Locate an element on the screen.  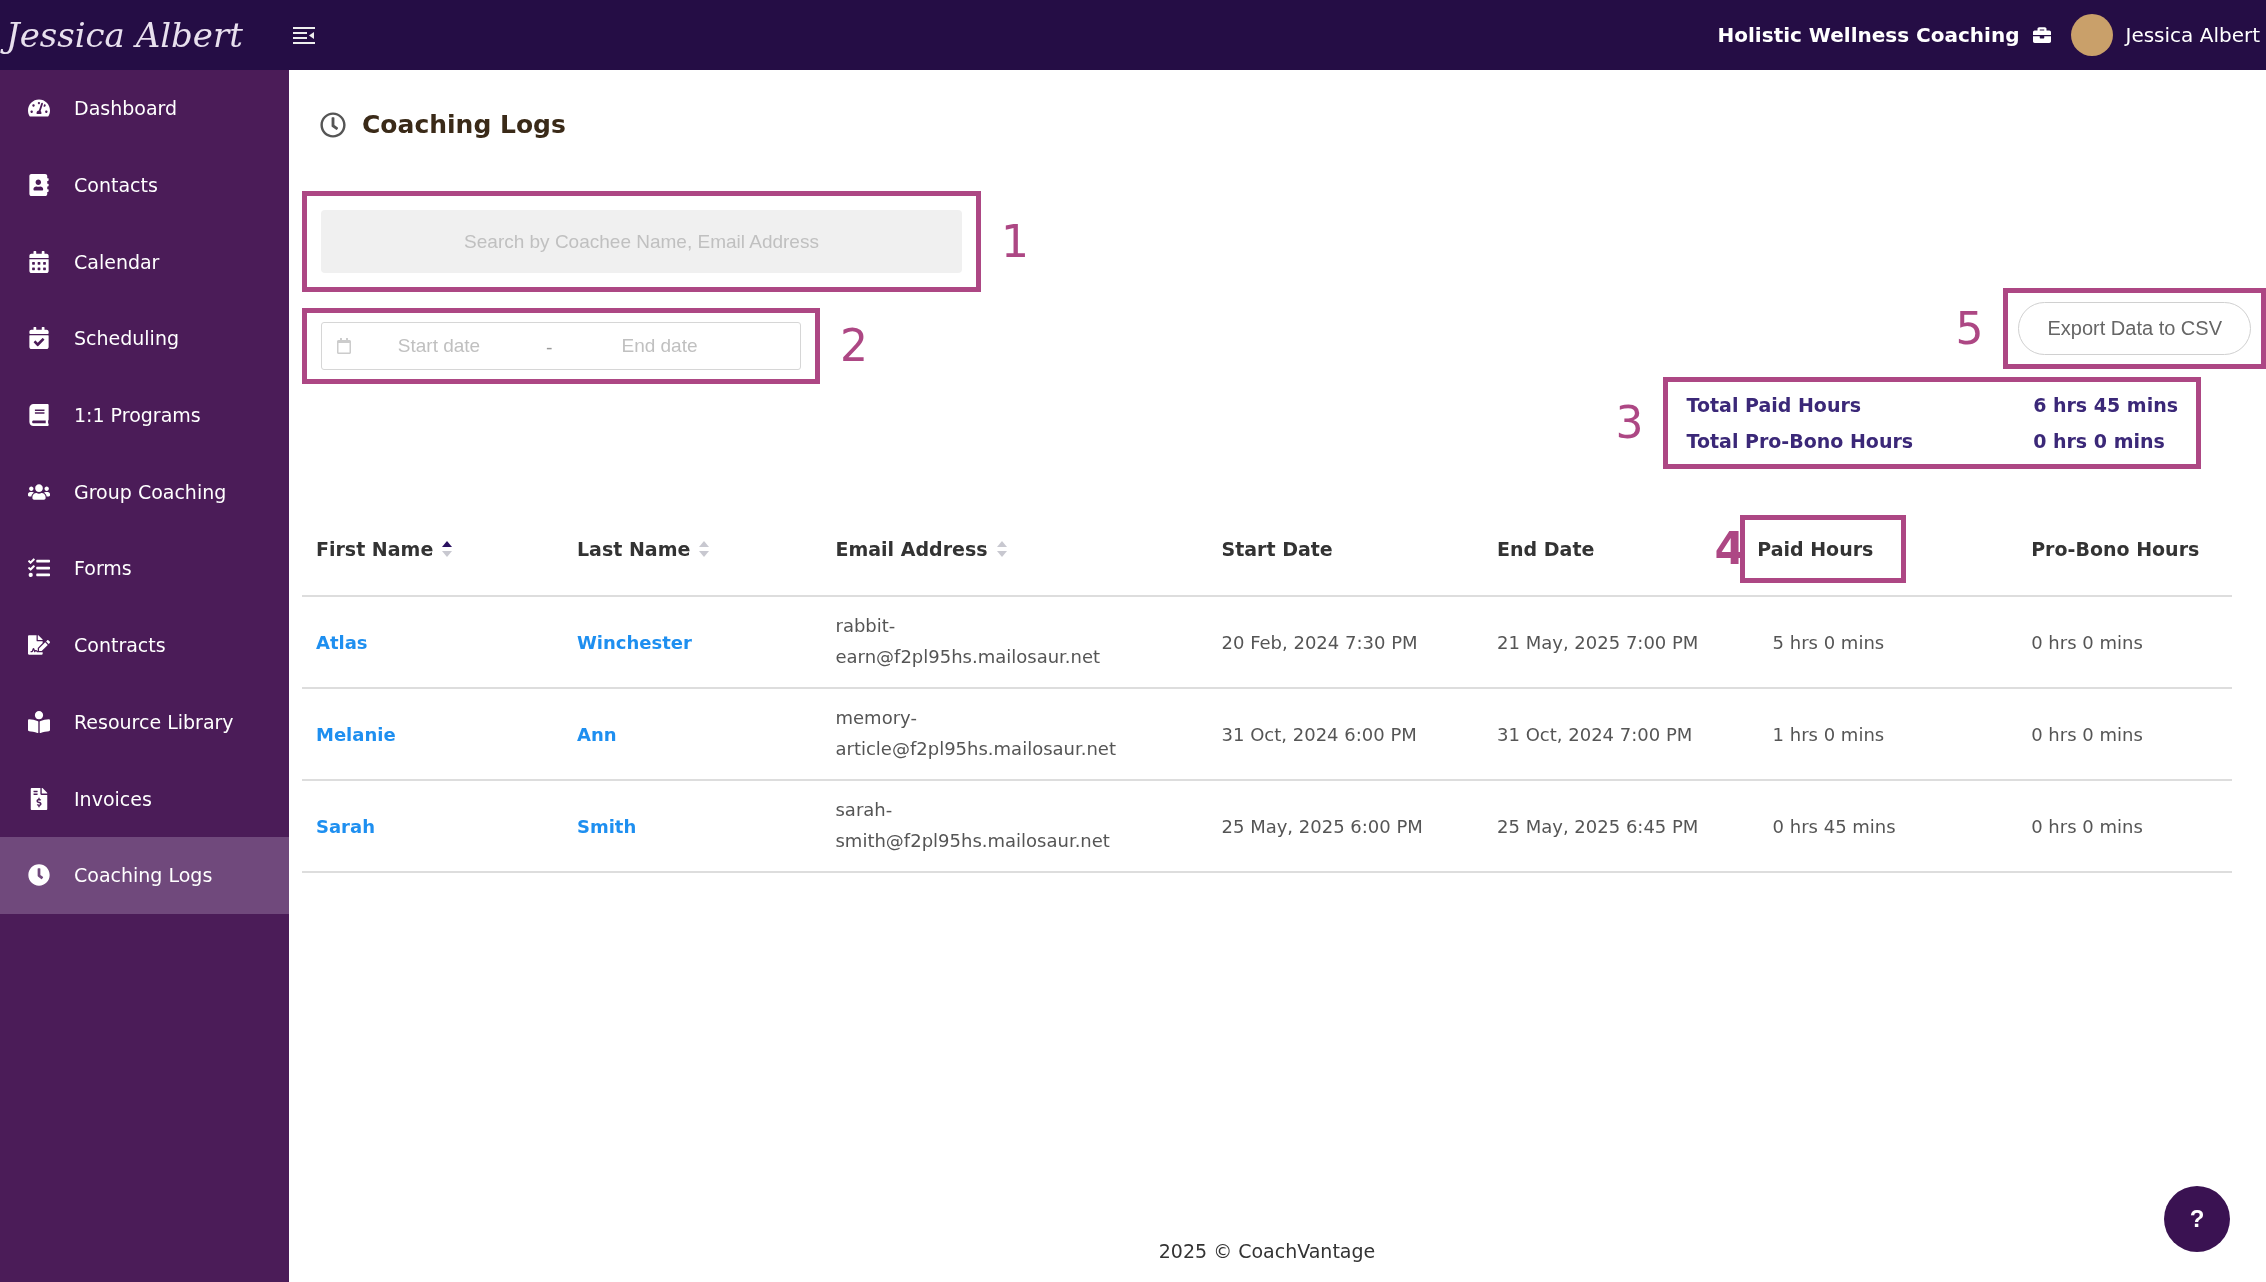
sidebar-item: Calendar is located at coordinates (144, 262).